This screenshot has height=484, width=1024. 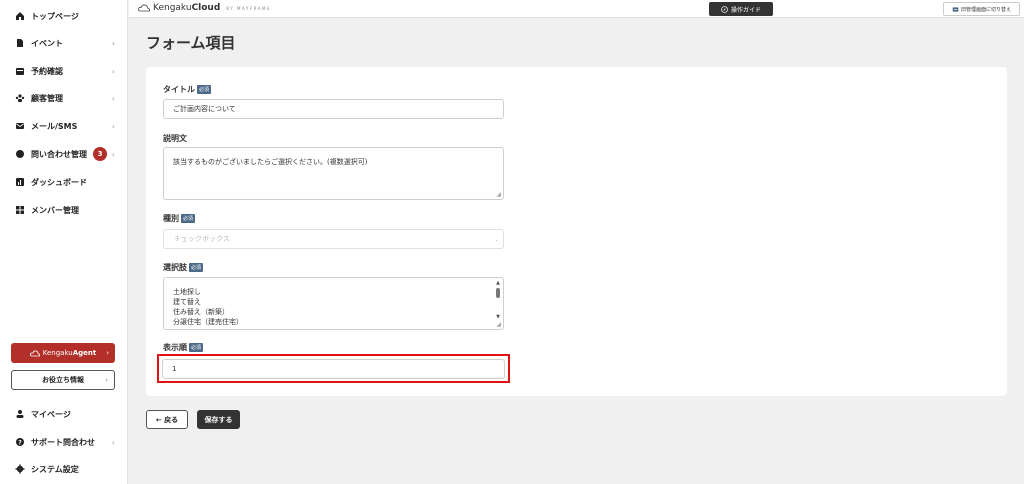 What do you see at coordinates (179, 89) in the screenshot?
I see `title-label-text: タイトル` at bounding box center [179, 89].